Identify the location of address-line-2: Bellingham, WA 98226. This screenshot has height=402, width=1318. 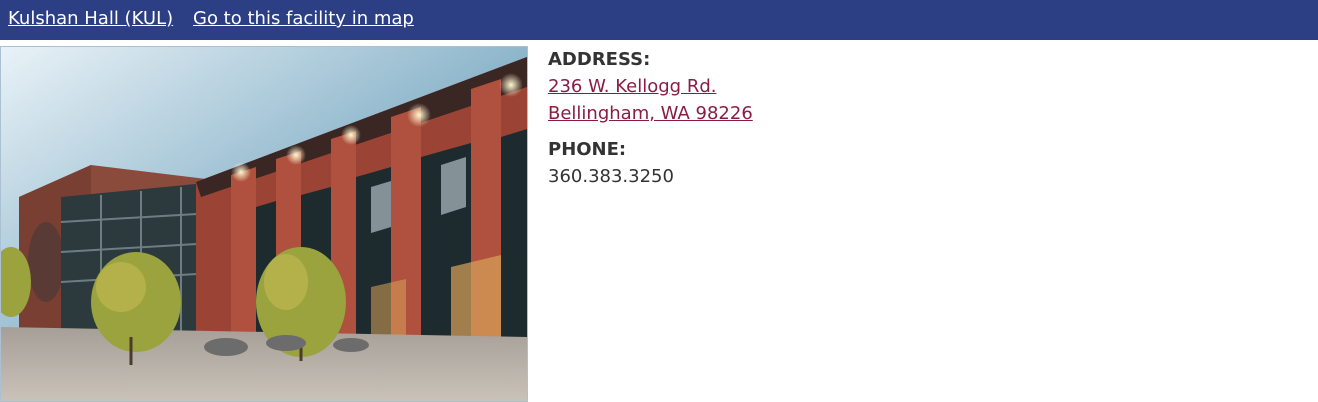
(650, 114).